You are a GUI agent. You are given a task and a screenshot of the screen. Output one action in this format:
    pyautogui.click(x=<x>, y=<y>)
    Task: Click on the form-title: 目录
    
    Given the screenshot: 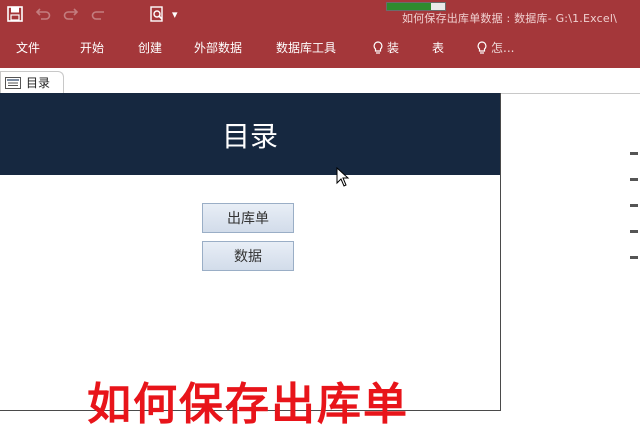 What is the action you would take?
    pyautogui.click(x=249, y=136)
    